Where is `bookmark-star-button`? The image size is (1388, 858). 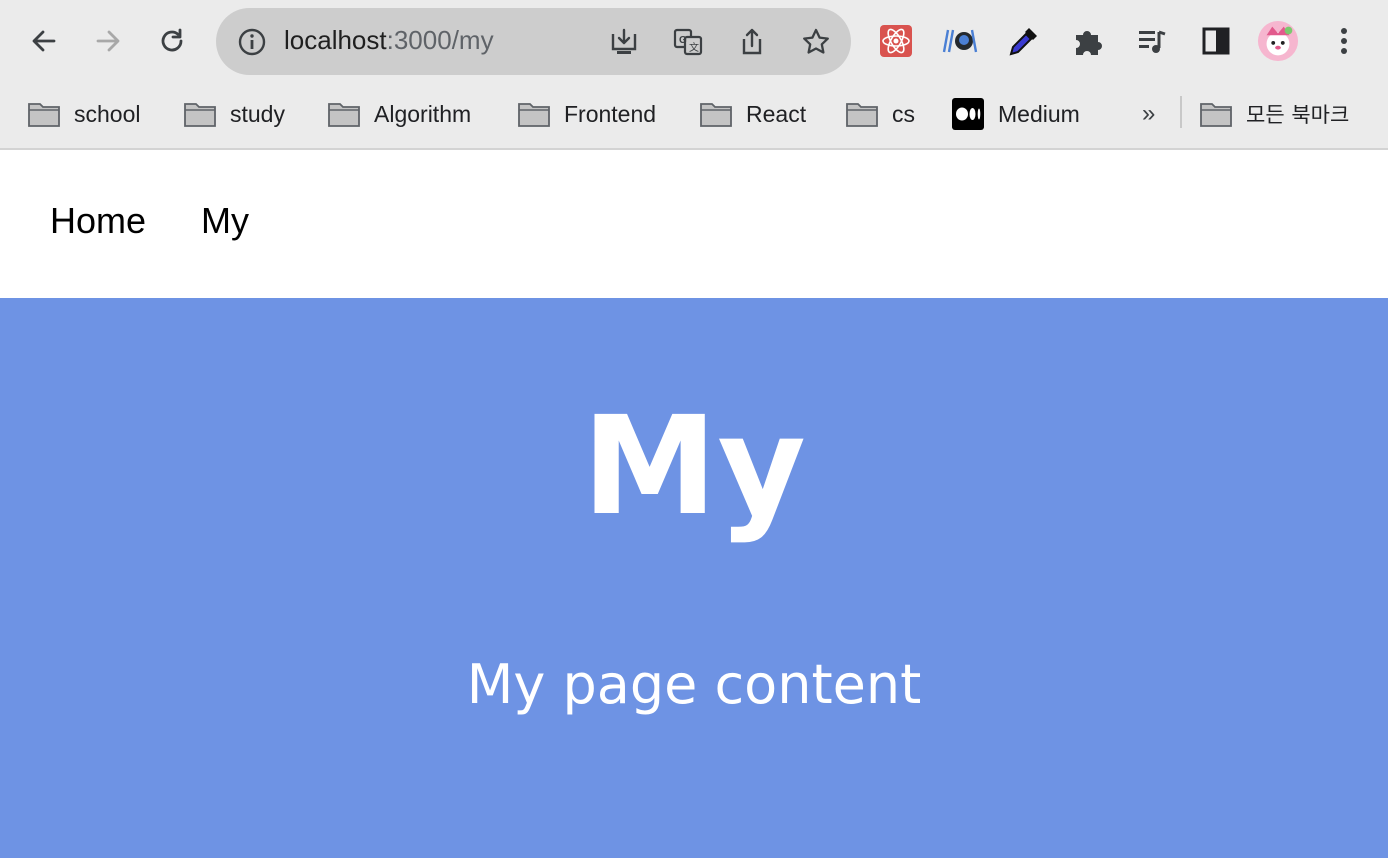
bookmark-star-button is located at coordinates (816, 42).